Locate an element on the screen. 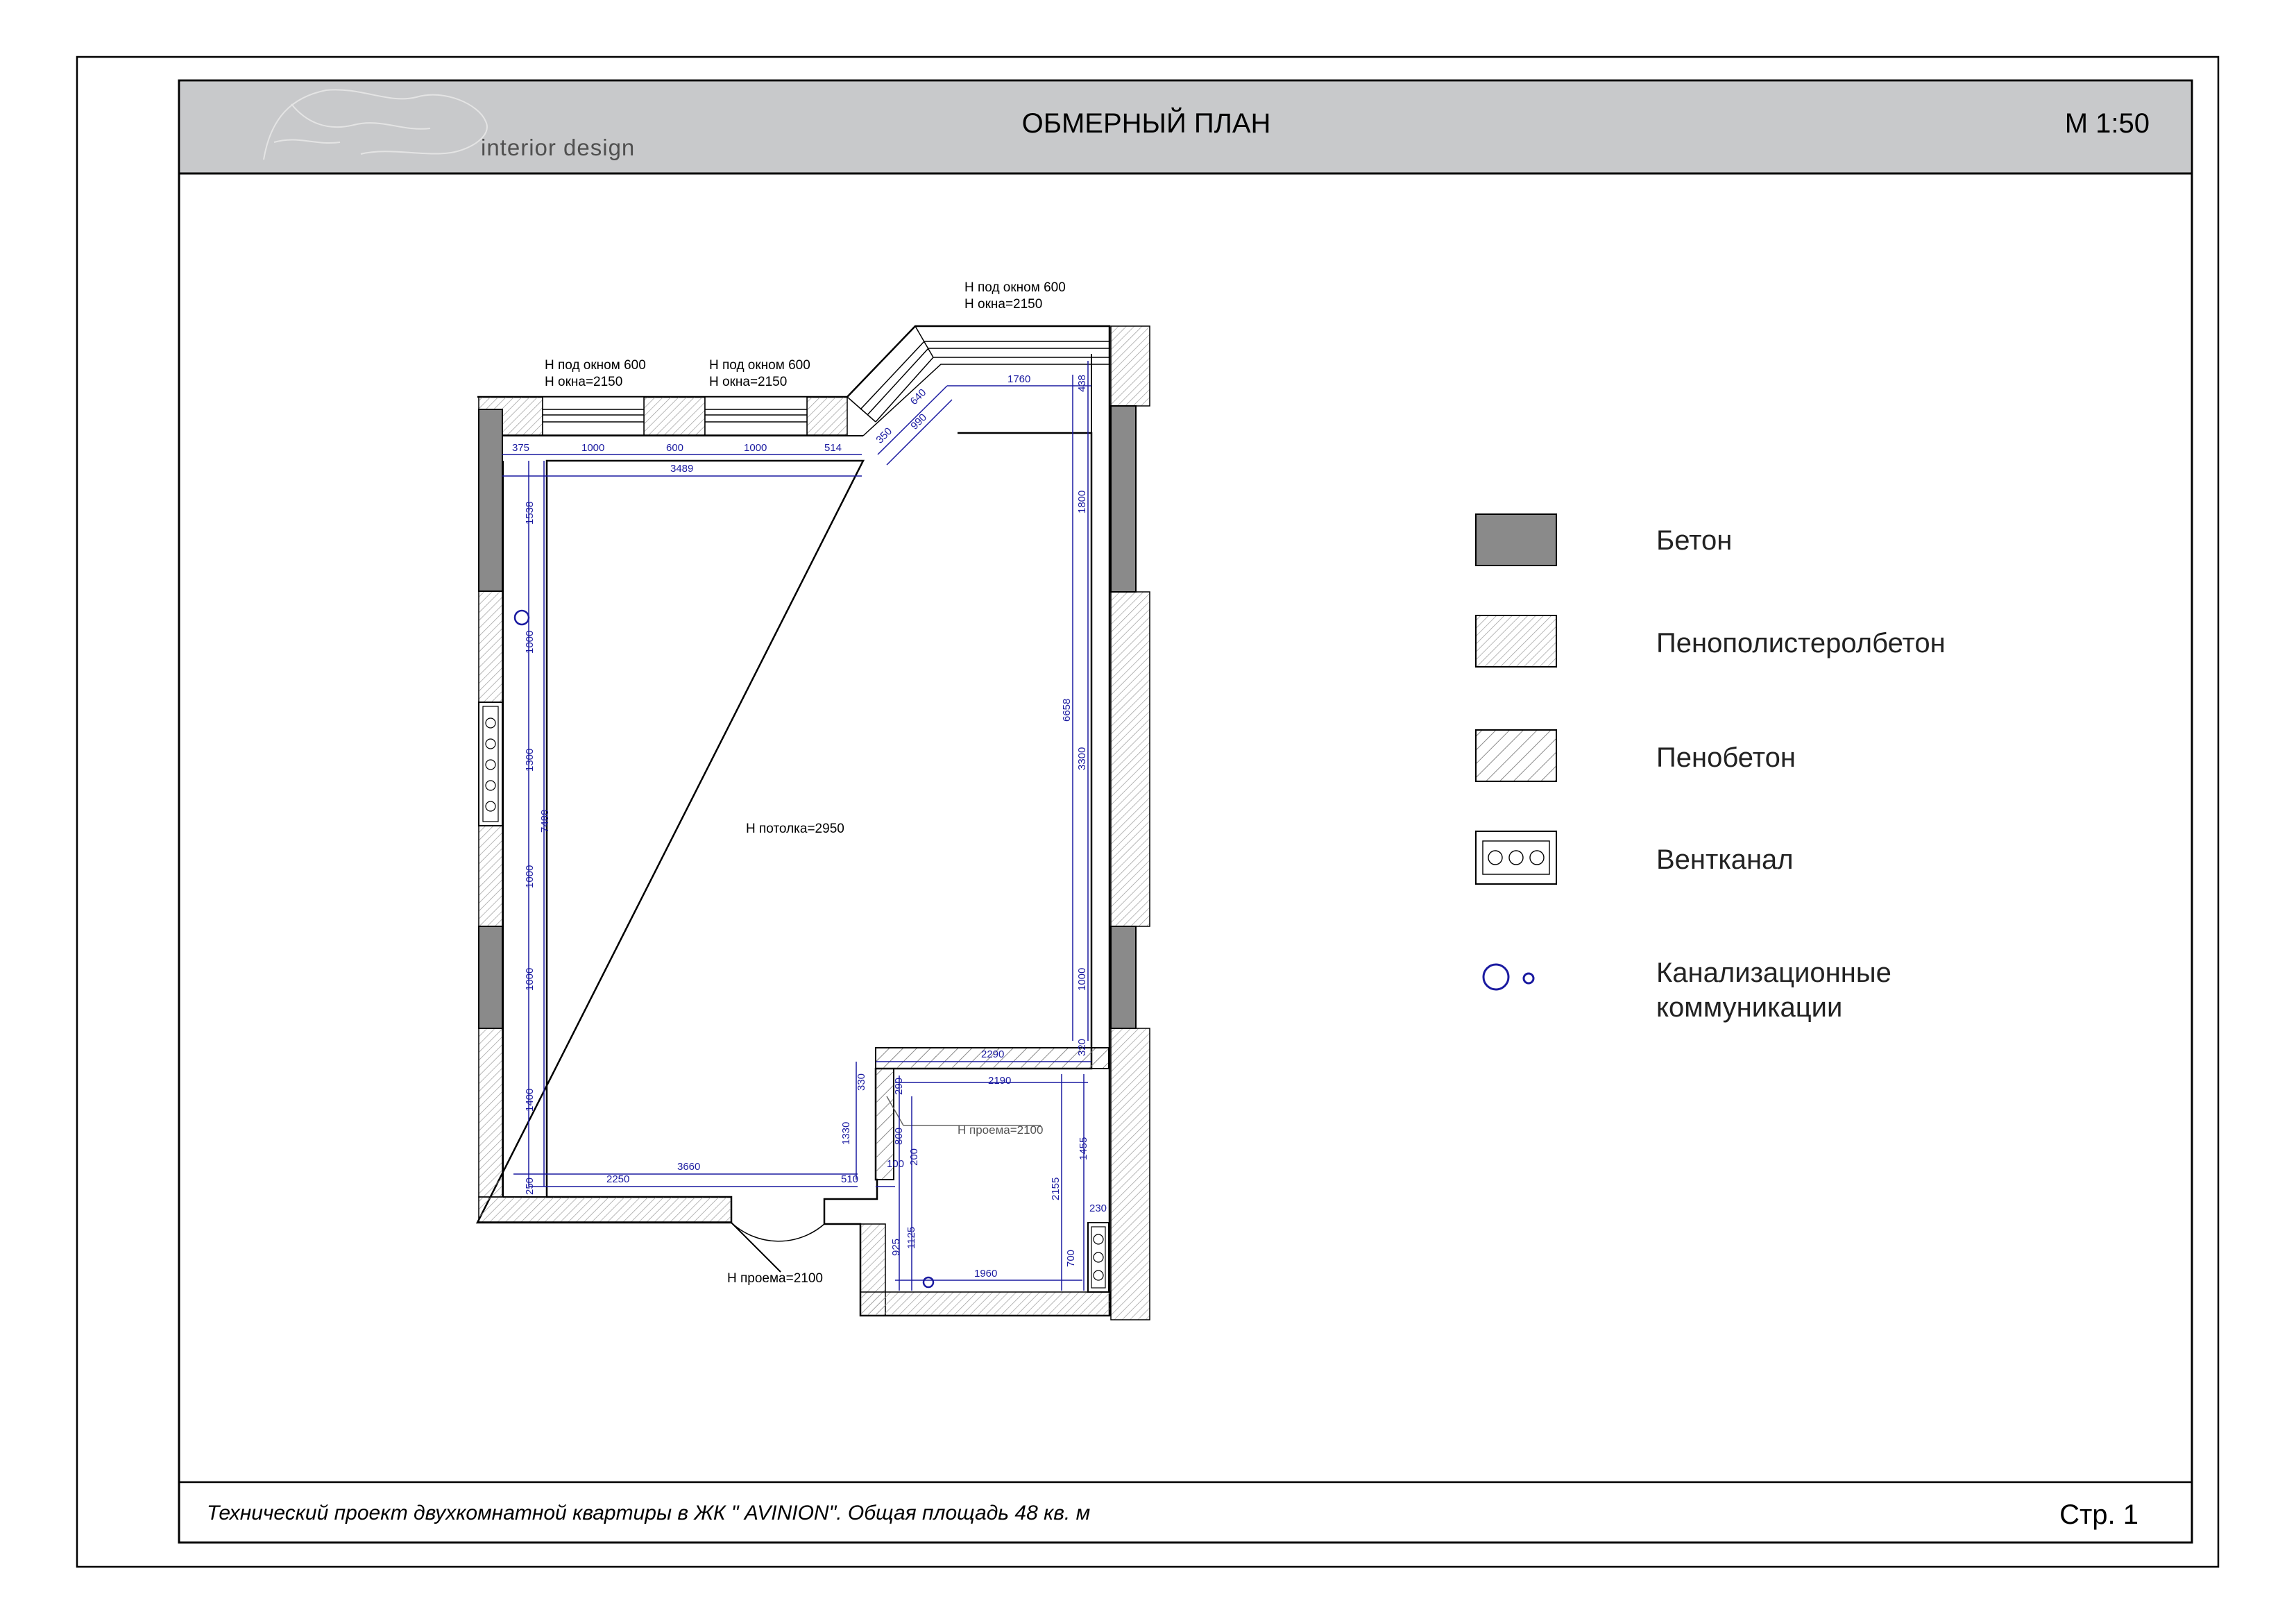 Image resolution: width=2296 pixels, height=1623 pixels. scale-label: М 1:50 is located at coordinates (2107, 124).